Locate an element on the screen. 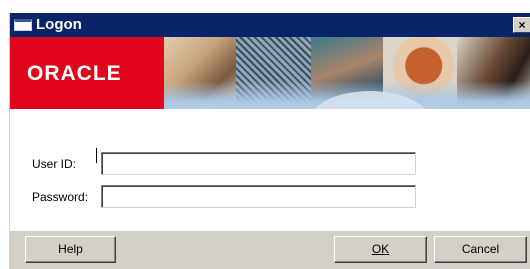 The width and height of the screenshot is (530, 269). window-icon is located at coordinates (23, 25).